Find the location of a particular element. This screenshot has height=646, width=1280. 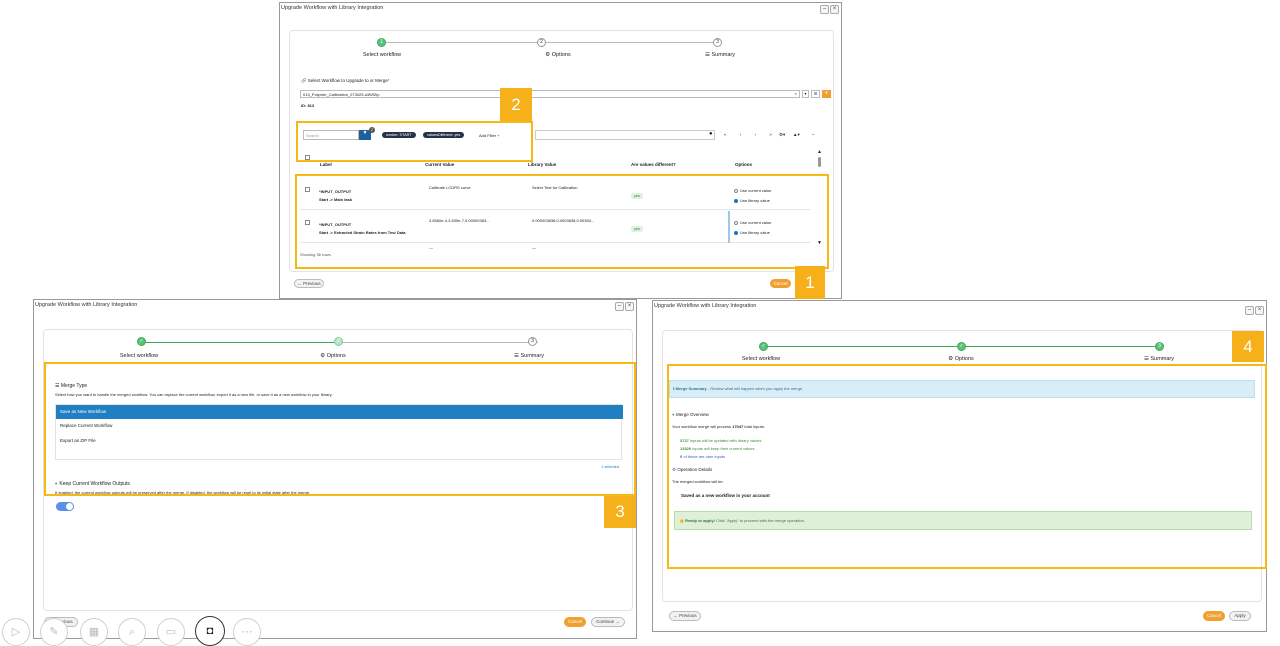

first-page-button: « is located at coordinates (728, 134).